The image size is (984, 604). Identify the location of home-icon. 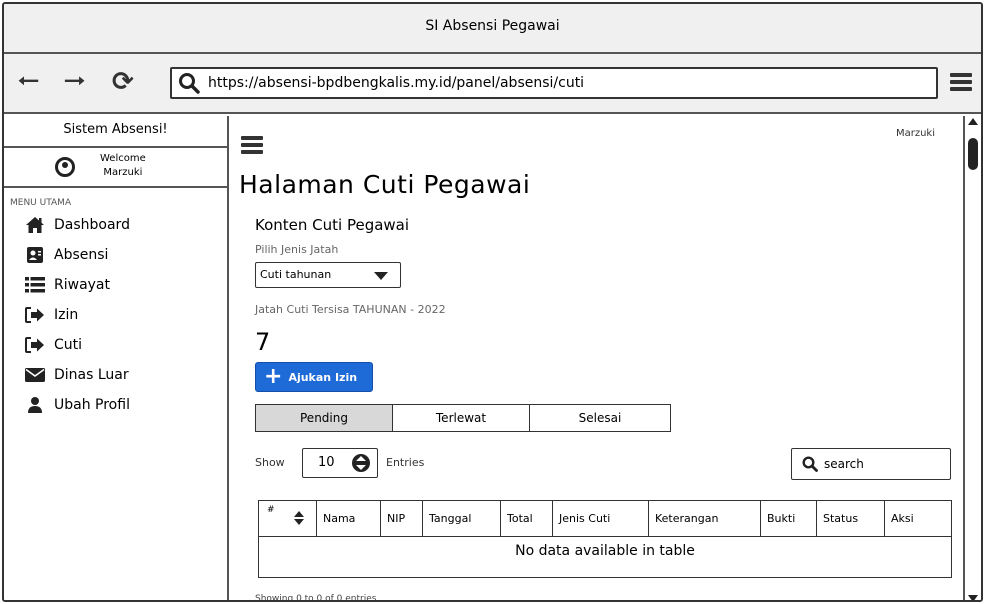
(35, 225).